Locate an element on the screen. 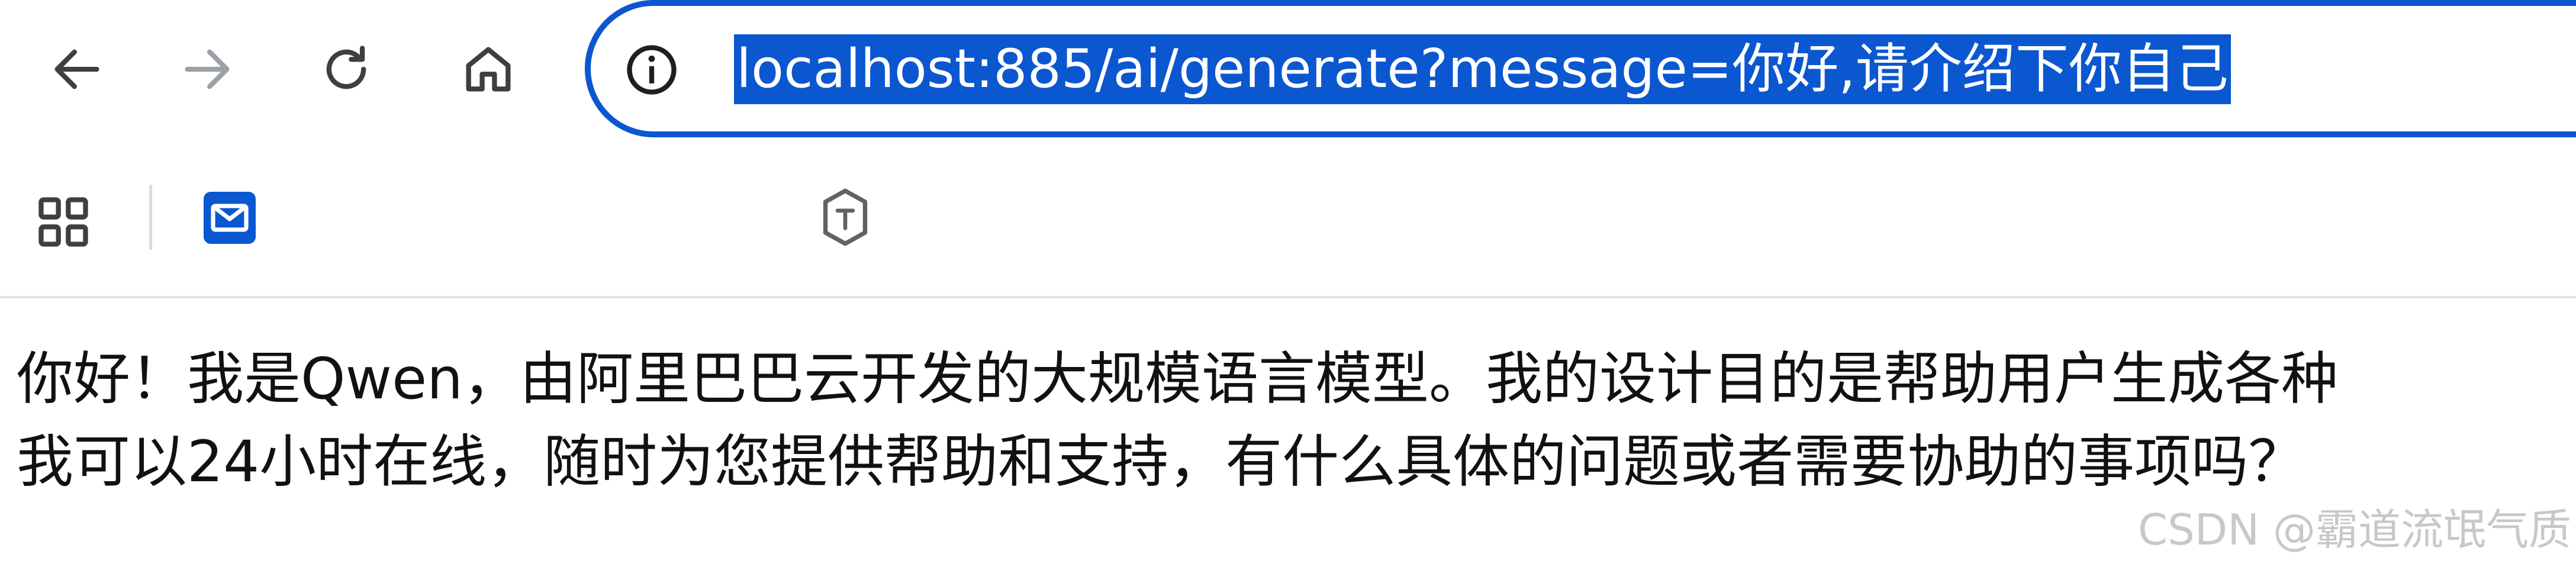  site-info-button is located at coordinates (652, 70).